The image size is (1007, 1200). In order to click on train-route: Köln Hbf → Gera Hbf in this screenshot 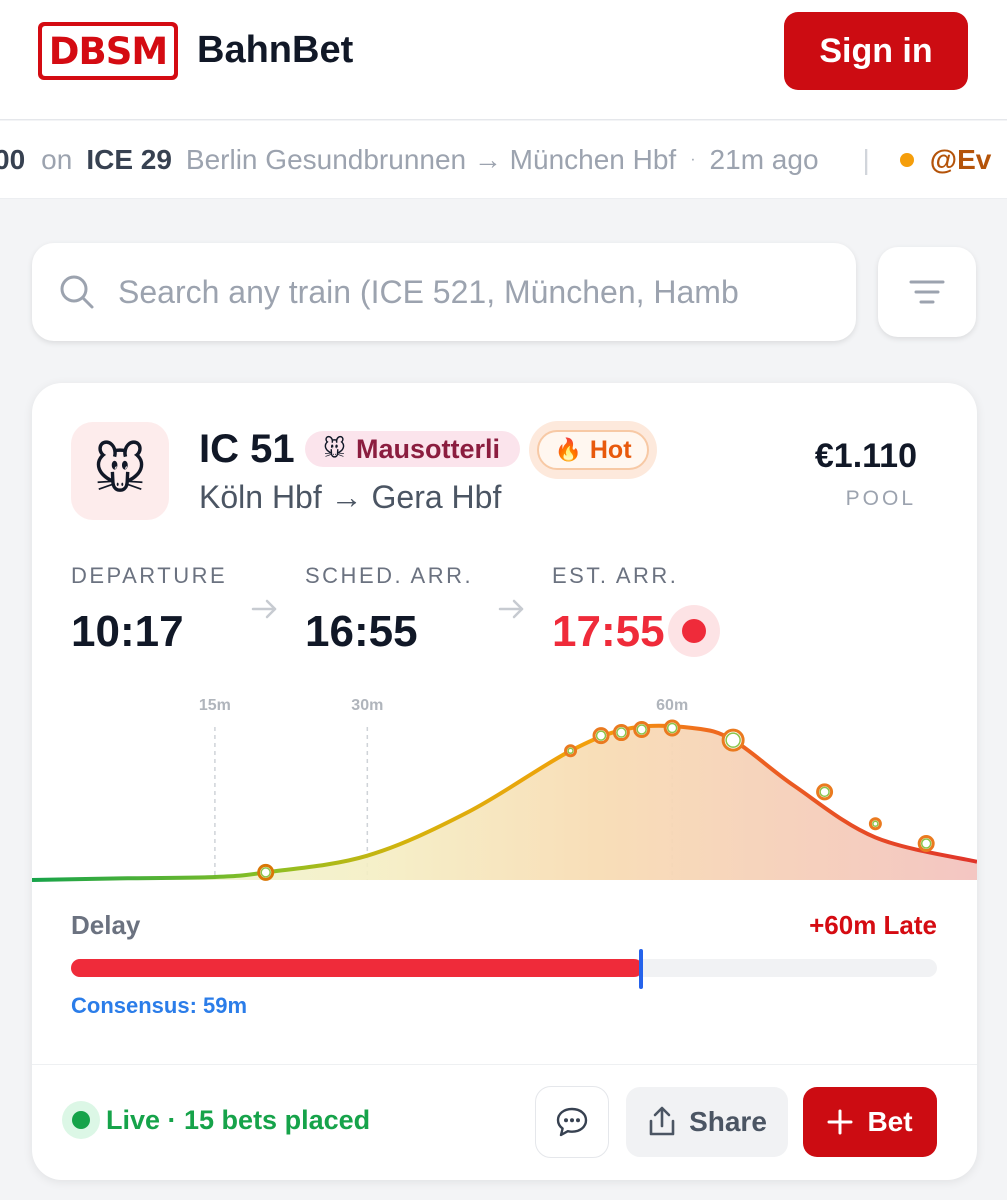, I will do `click(350, 497)`.